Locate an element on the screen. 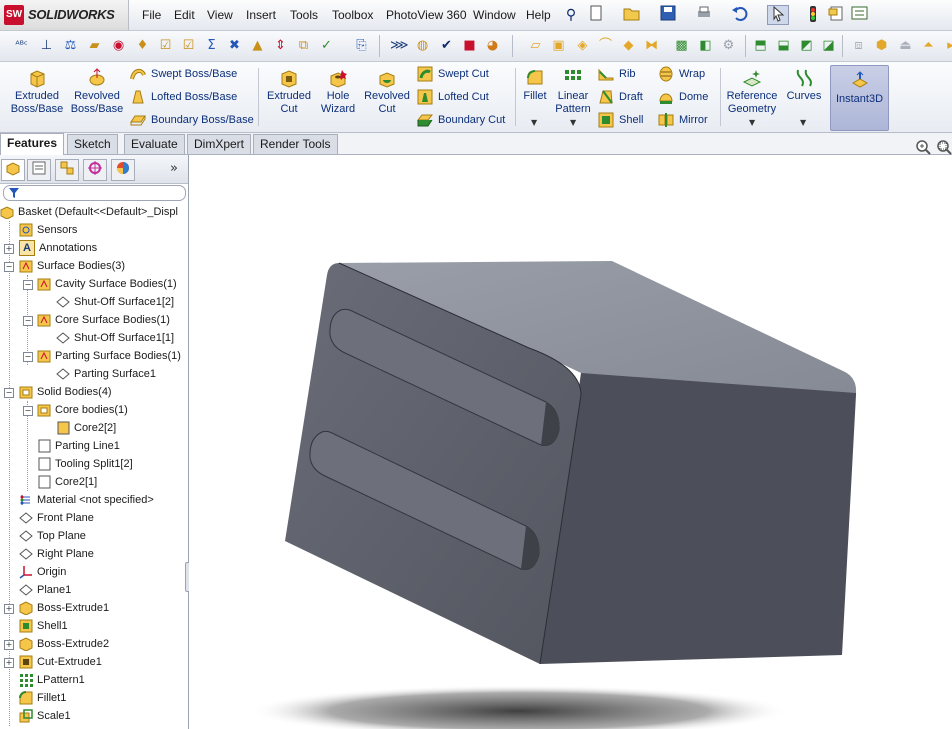  open-document-icon is located at coordinates (632, 15).